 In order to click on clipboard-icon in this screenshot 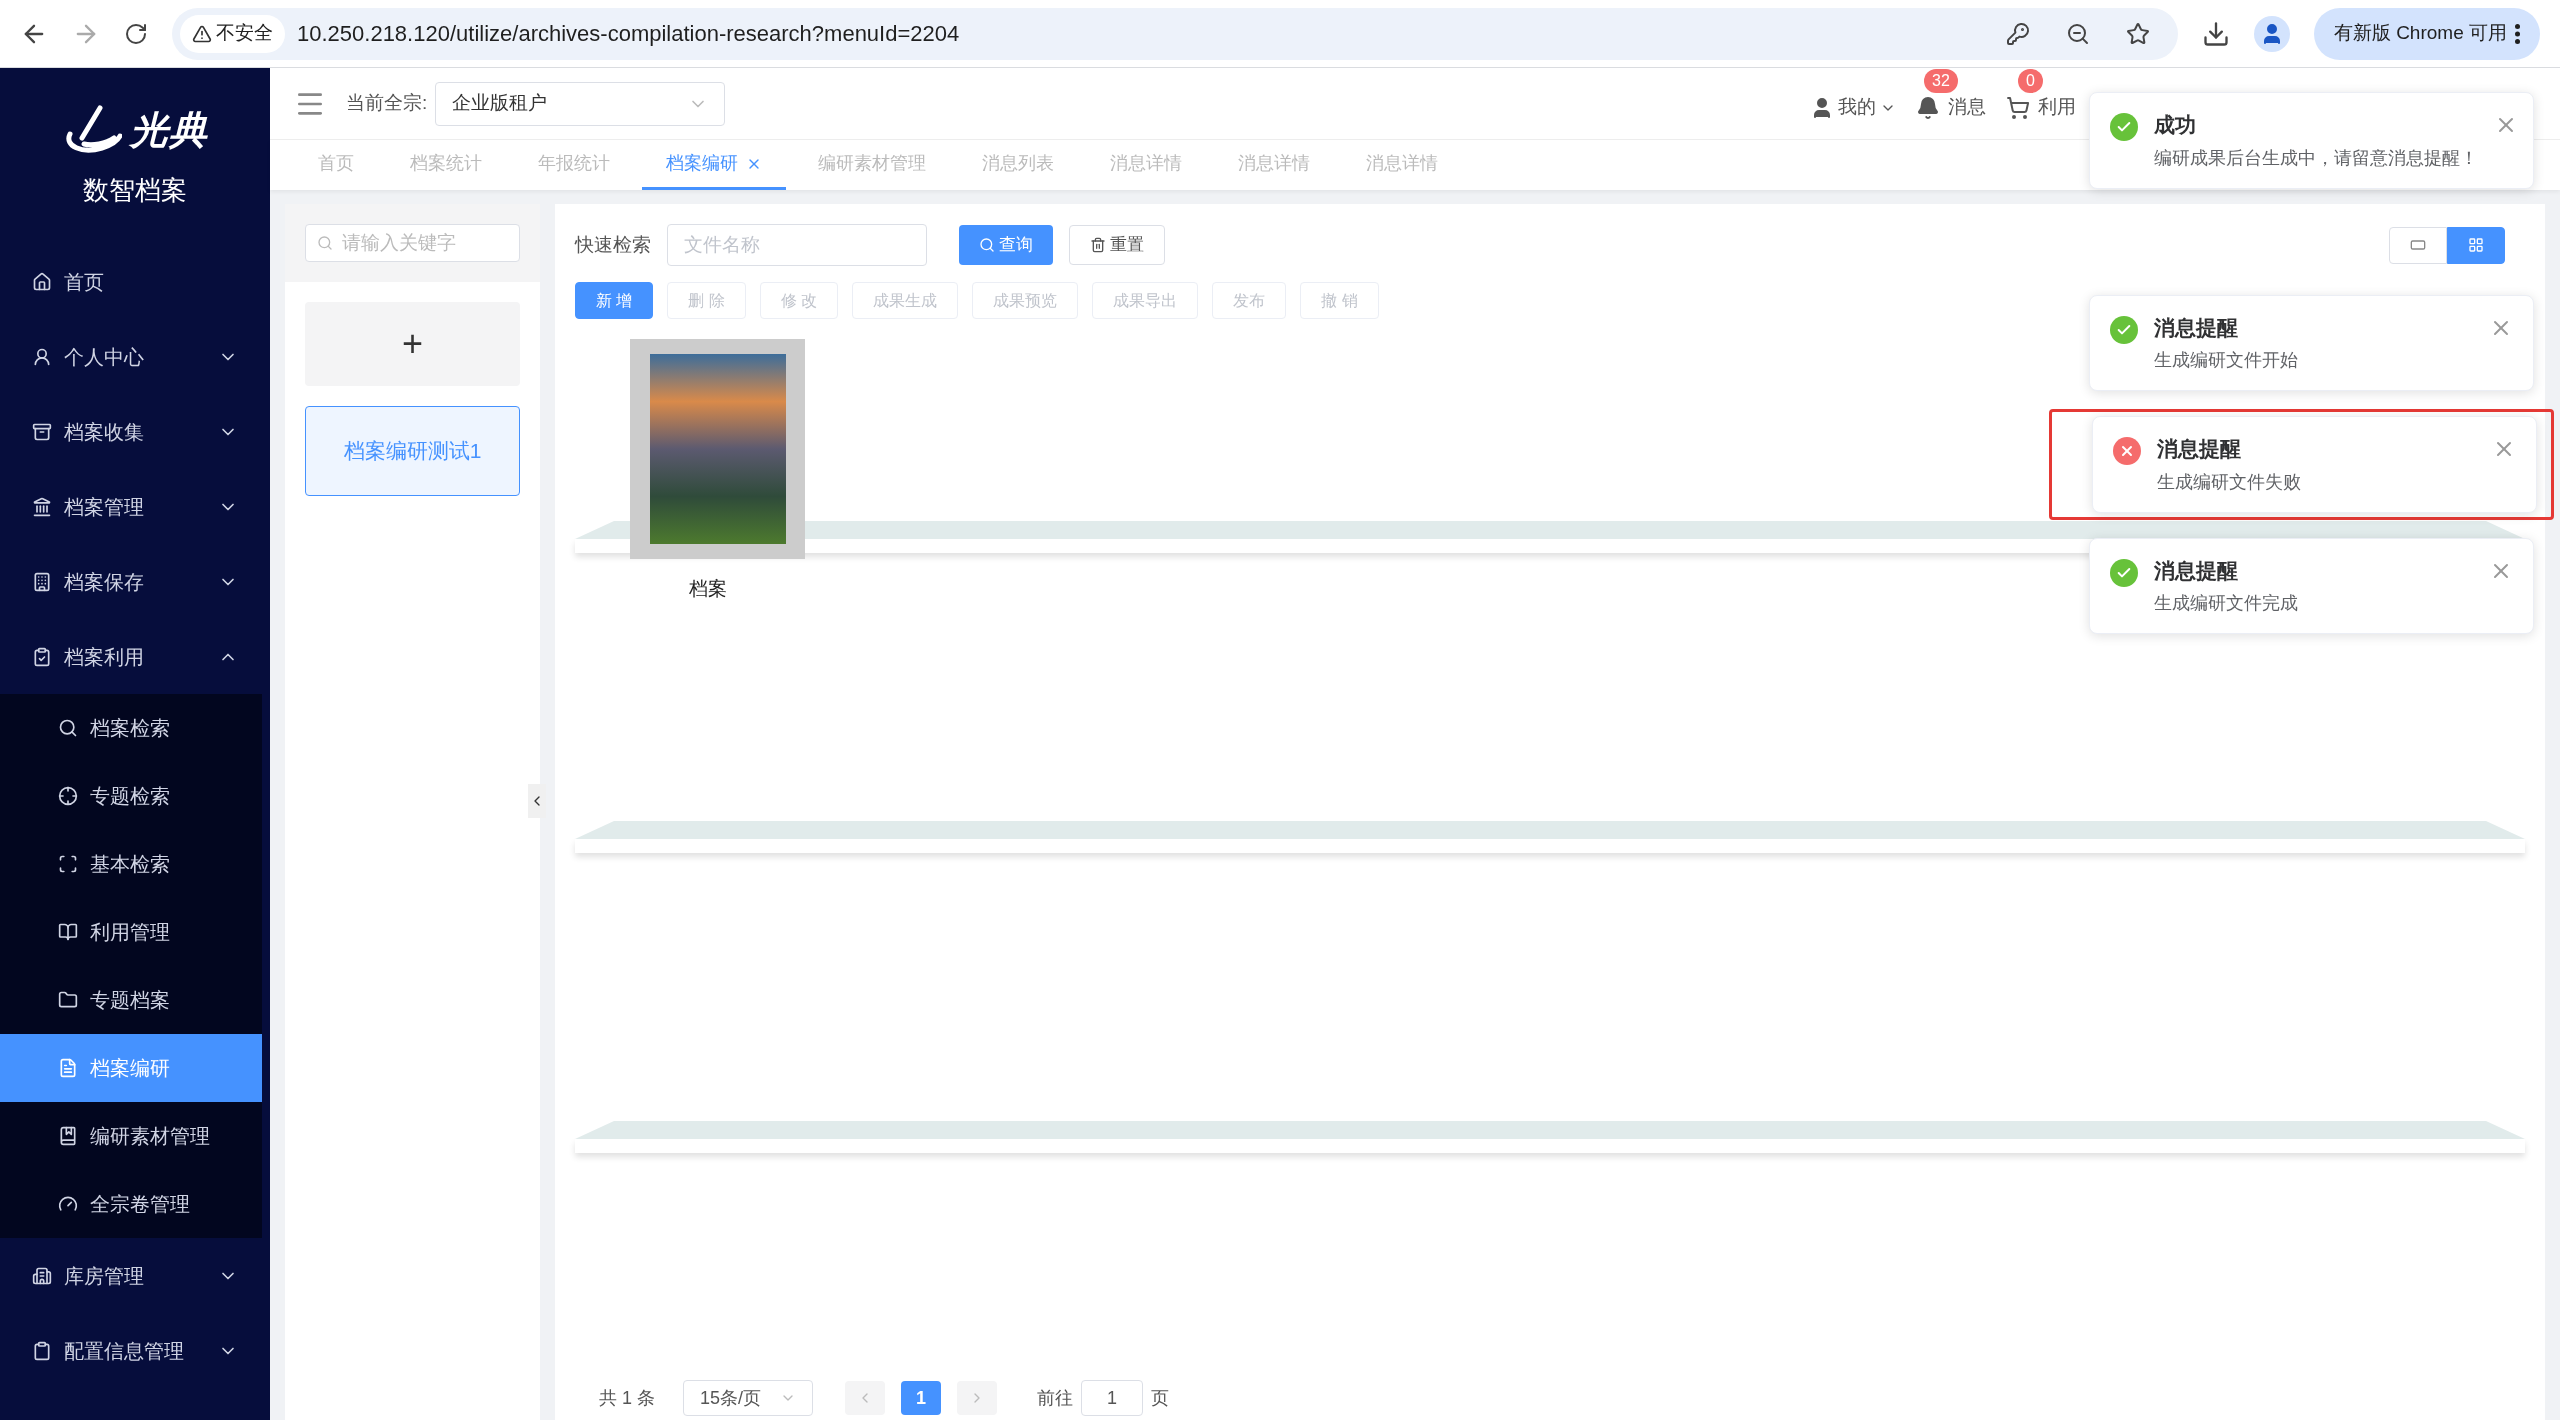, I will do `click(42, 1350)`.